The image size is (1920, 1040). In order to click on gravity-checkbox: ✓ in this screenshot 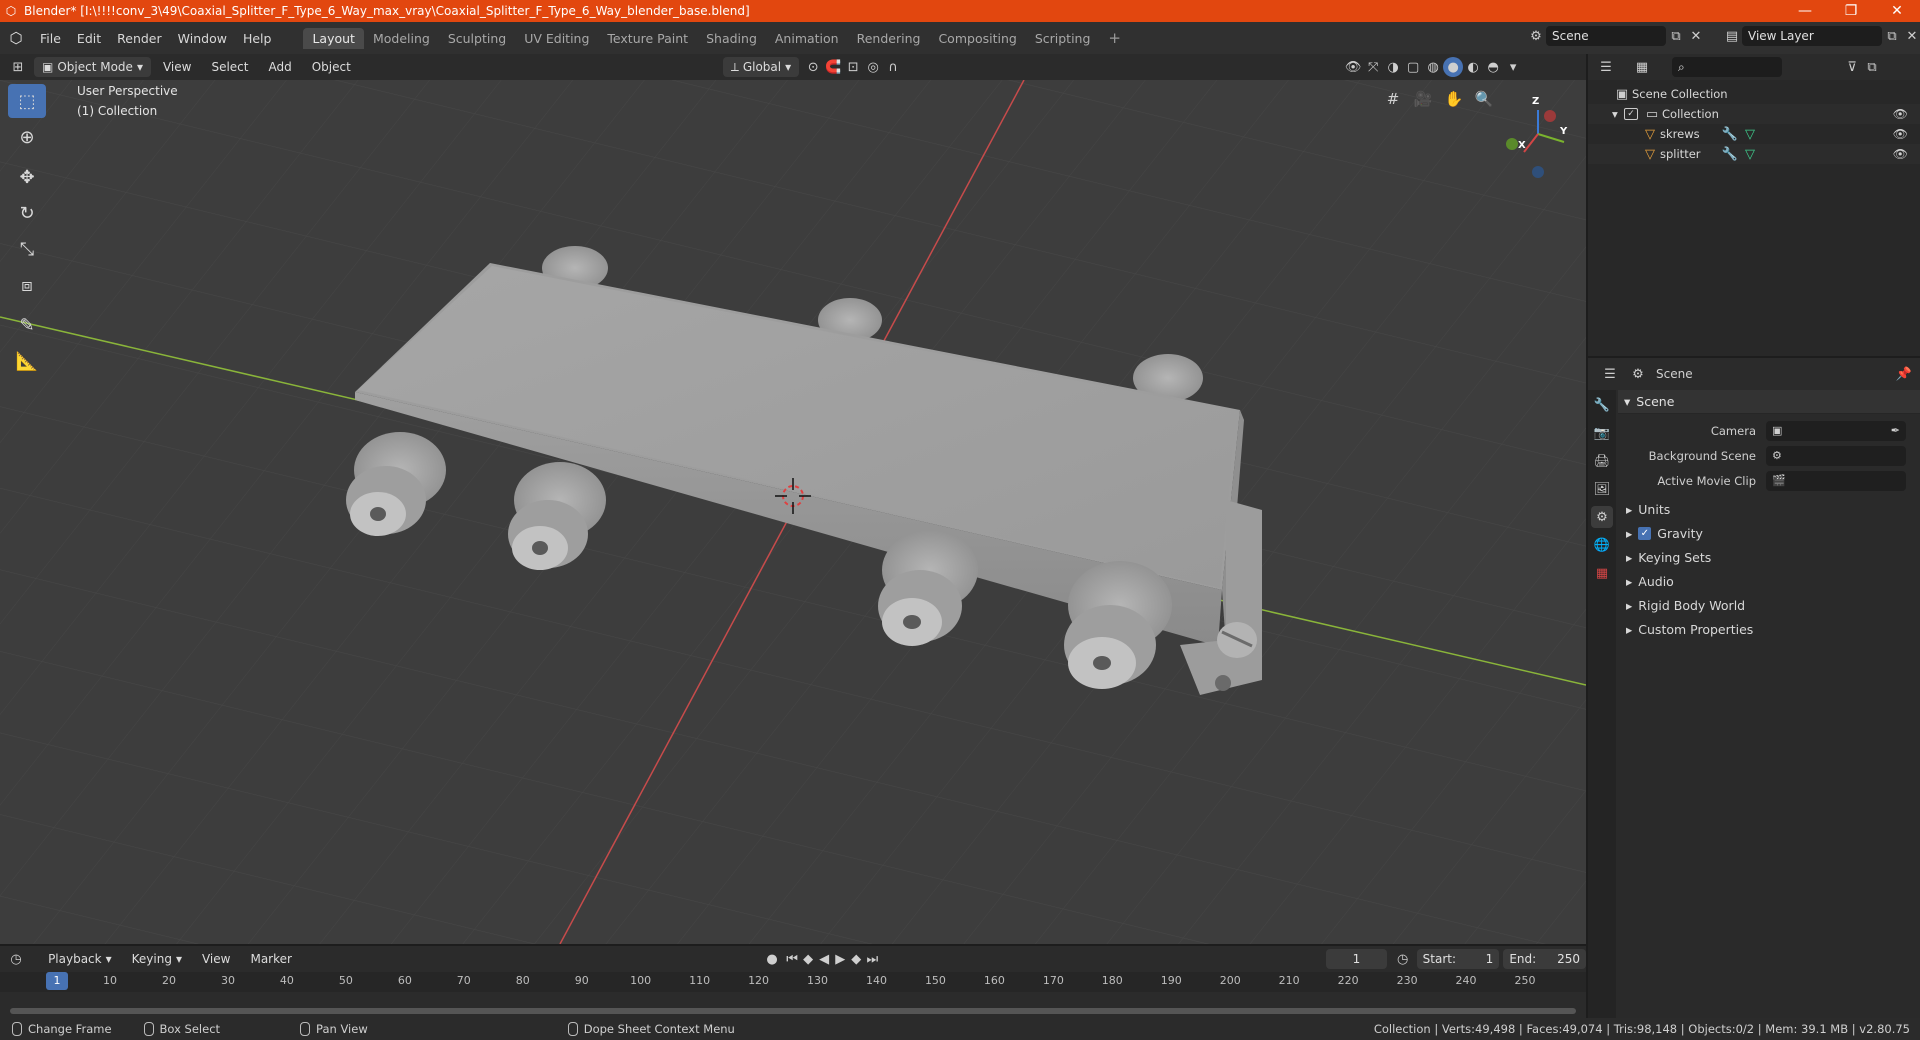, I will do `click(1645, 533)`.